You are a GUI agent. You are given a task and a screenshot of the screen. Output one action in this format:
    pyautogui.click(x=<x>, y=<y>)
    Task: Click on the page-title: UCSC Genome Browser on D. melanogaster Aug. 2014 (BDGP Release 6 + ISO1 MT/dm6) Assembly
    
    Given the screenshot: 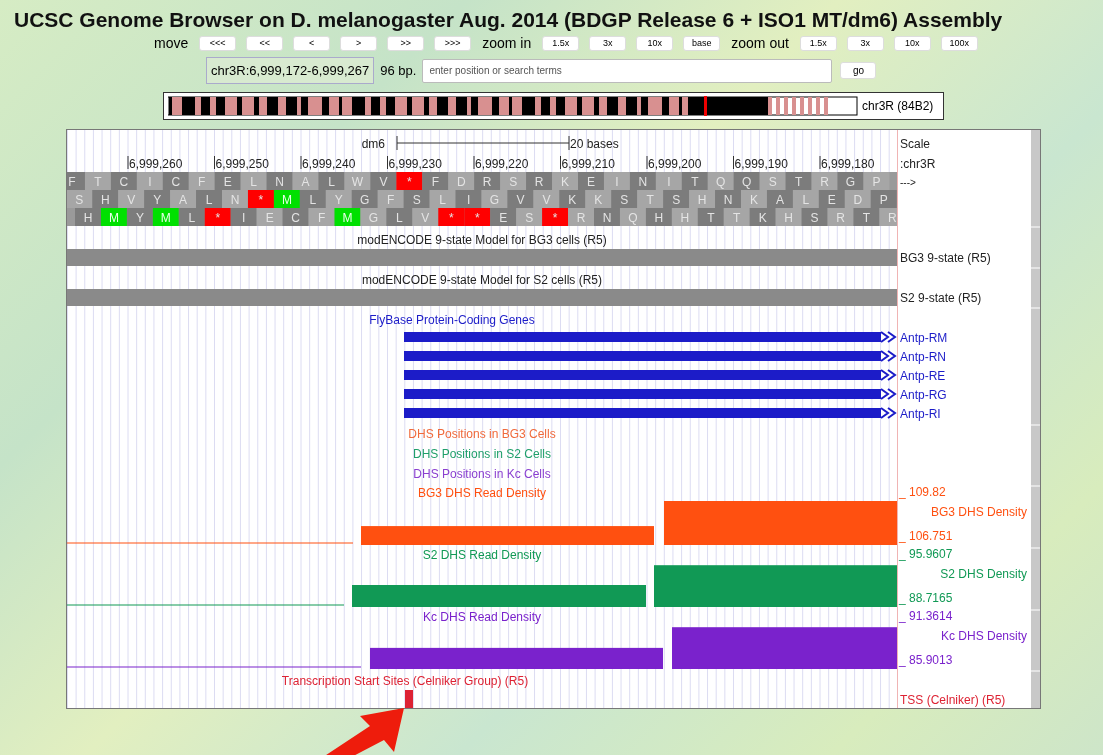 What is the action you would take?
    pyautogui.click(x=509, y=20)
    